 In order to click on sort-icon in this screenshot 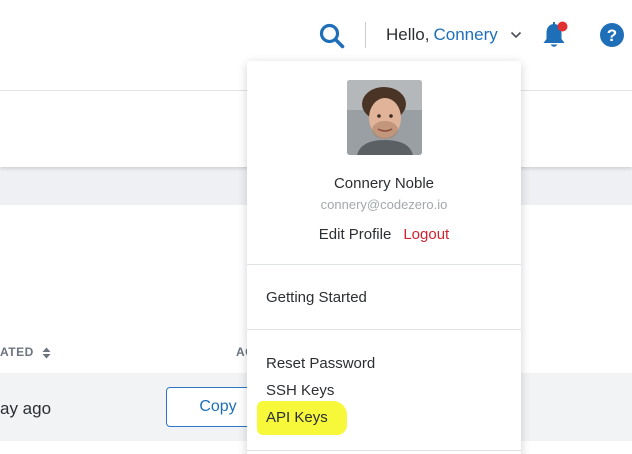, I will do `click(46, 353)`.